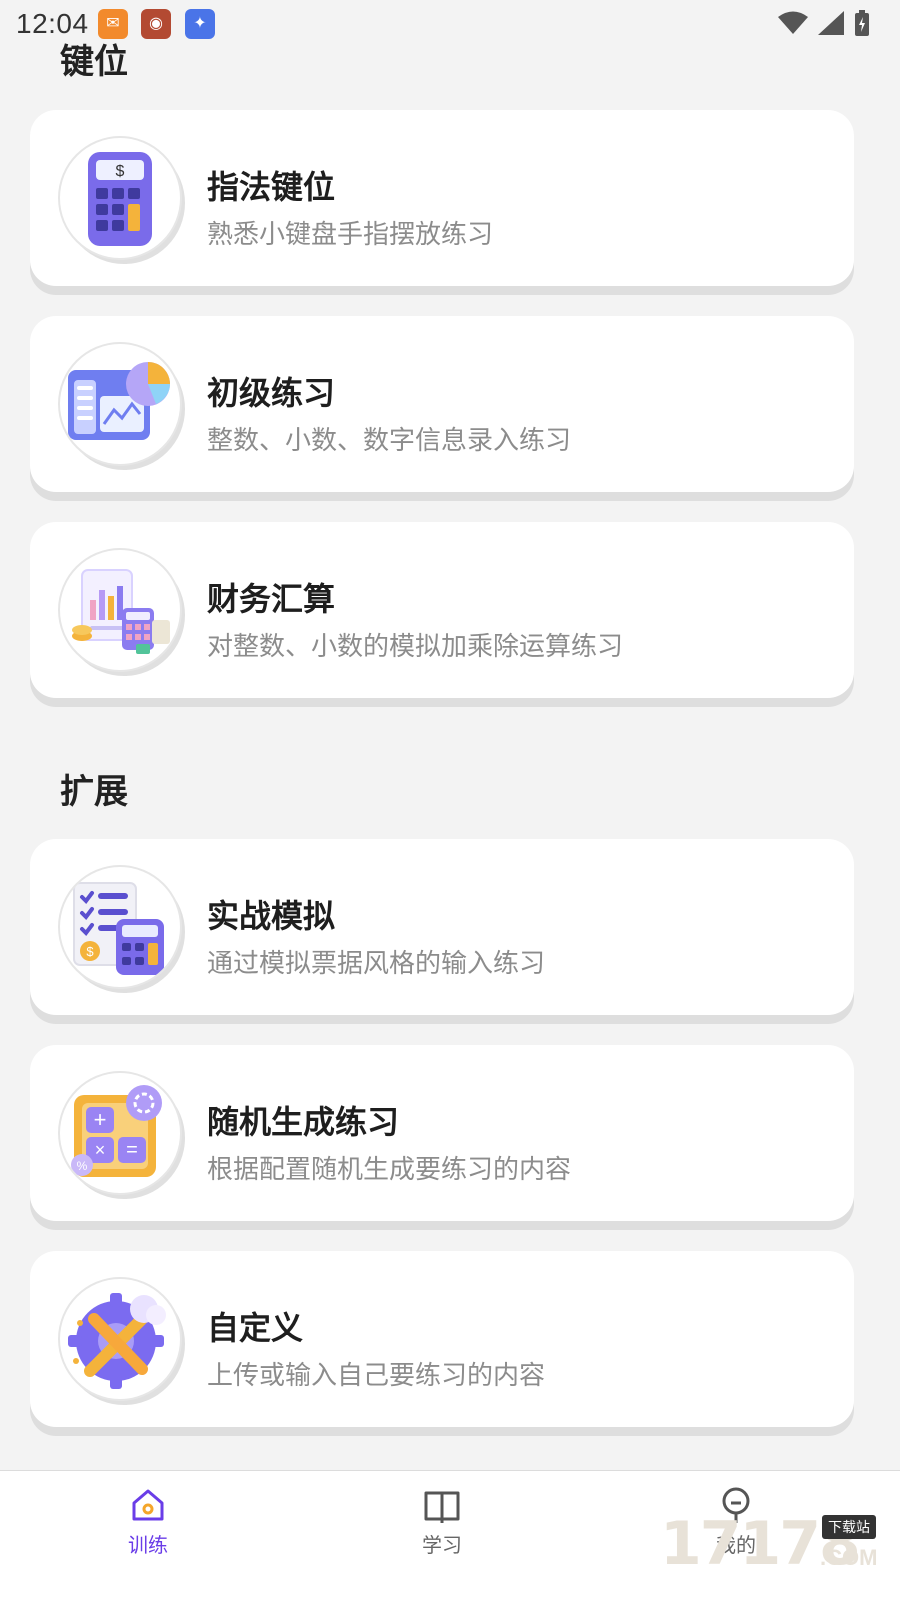  Describe the element at coordinates (200, 24) in the screenshot. I see `notification-app-icon: ✦` at that location.